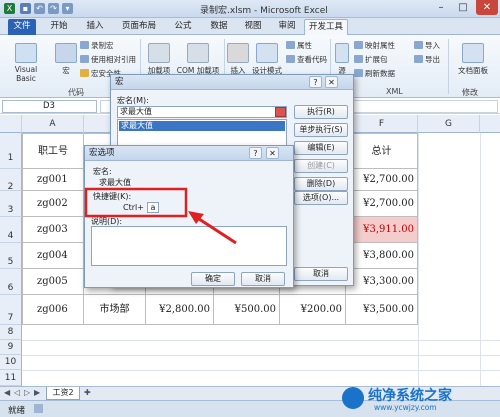  What do you see at coordinates (216, 230) in the screenshot?
I see `annotation-arrow-shaft` at bounding box center [216, 230].